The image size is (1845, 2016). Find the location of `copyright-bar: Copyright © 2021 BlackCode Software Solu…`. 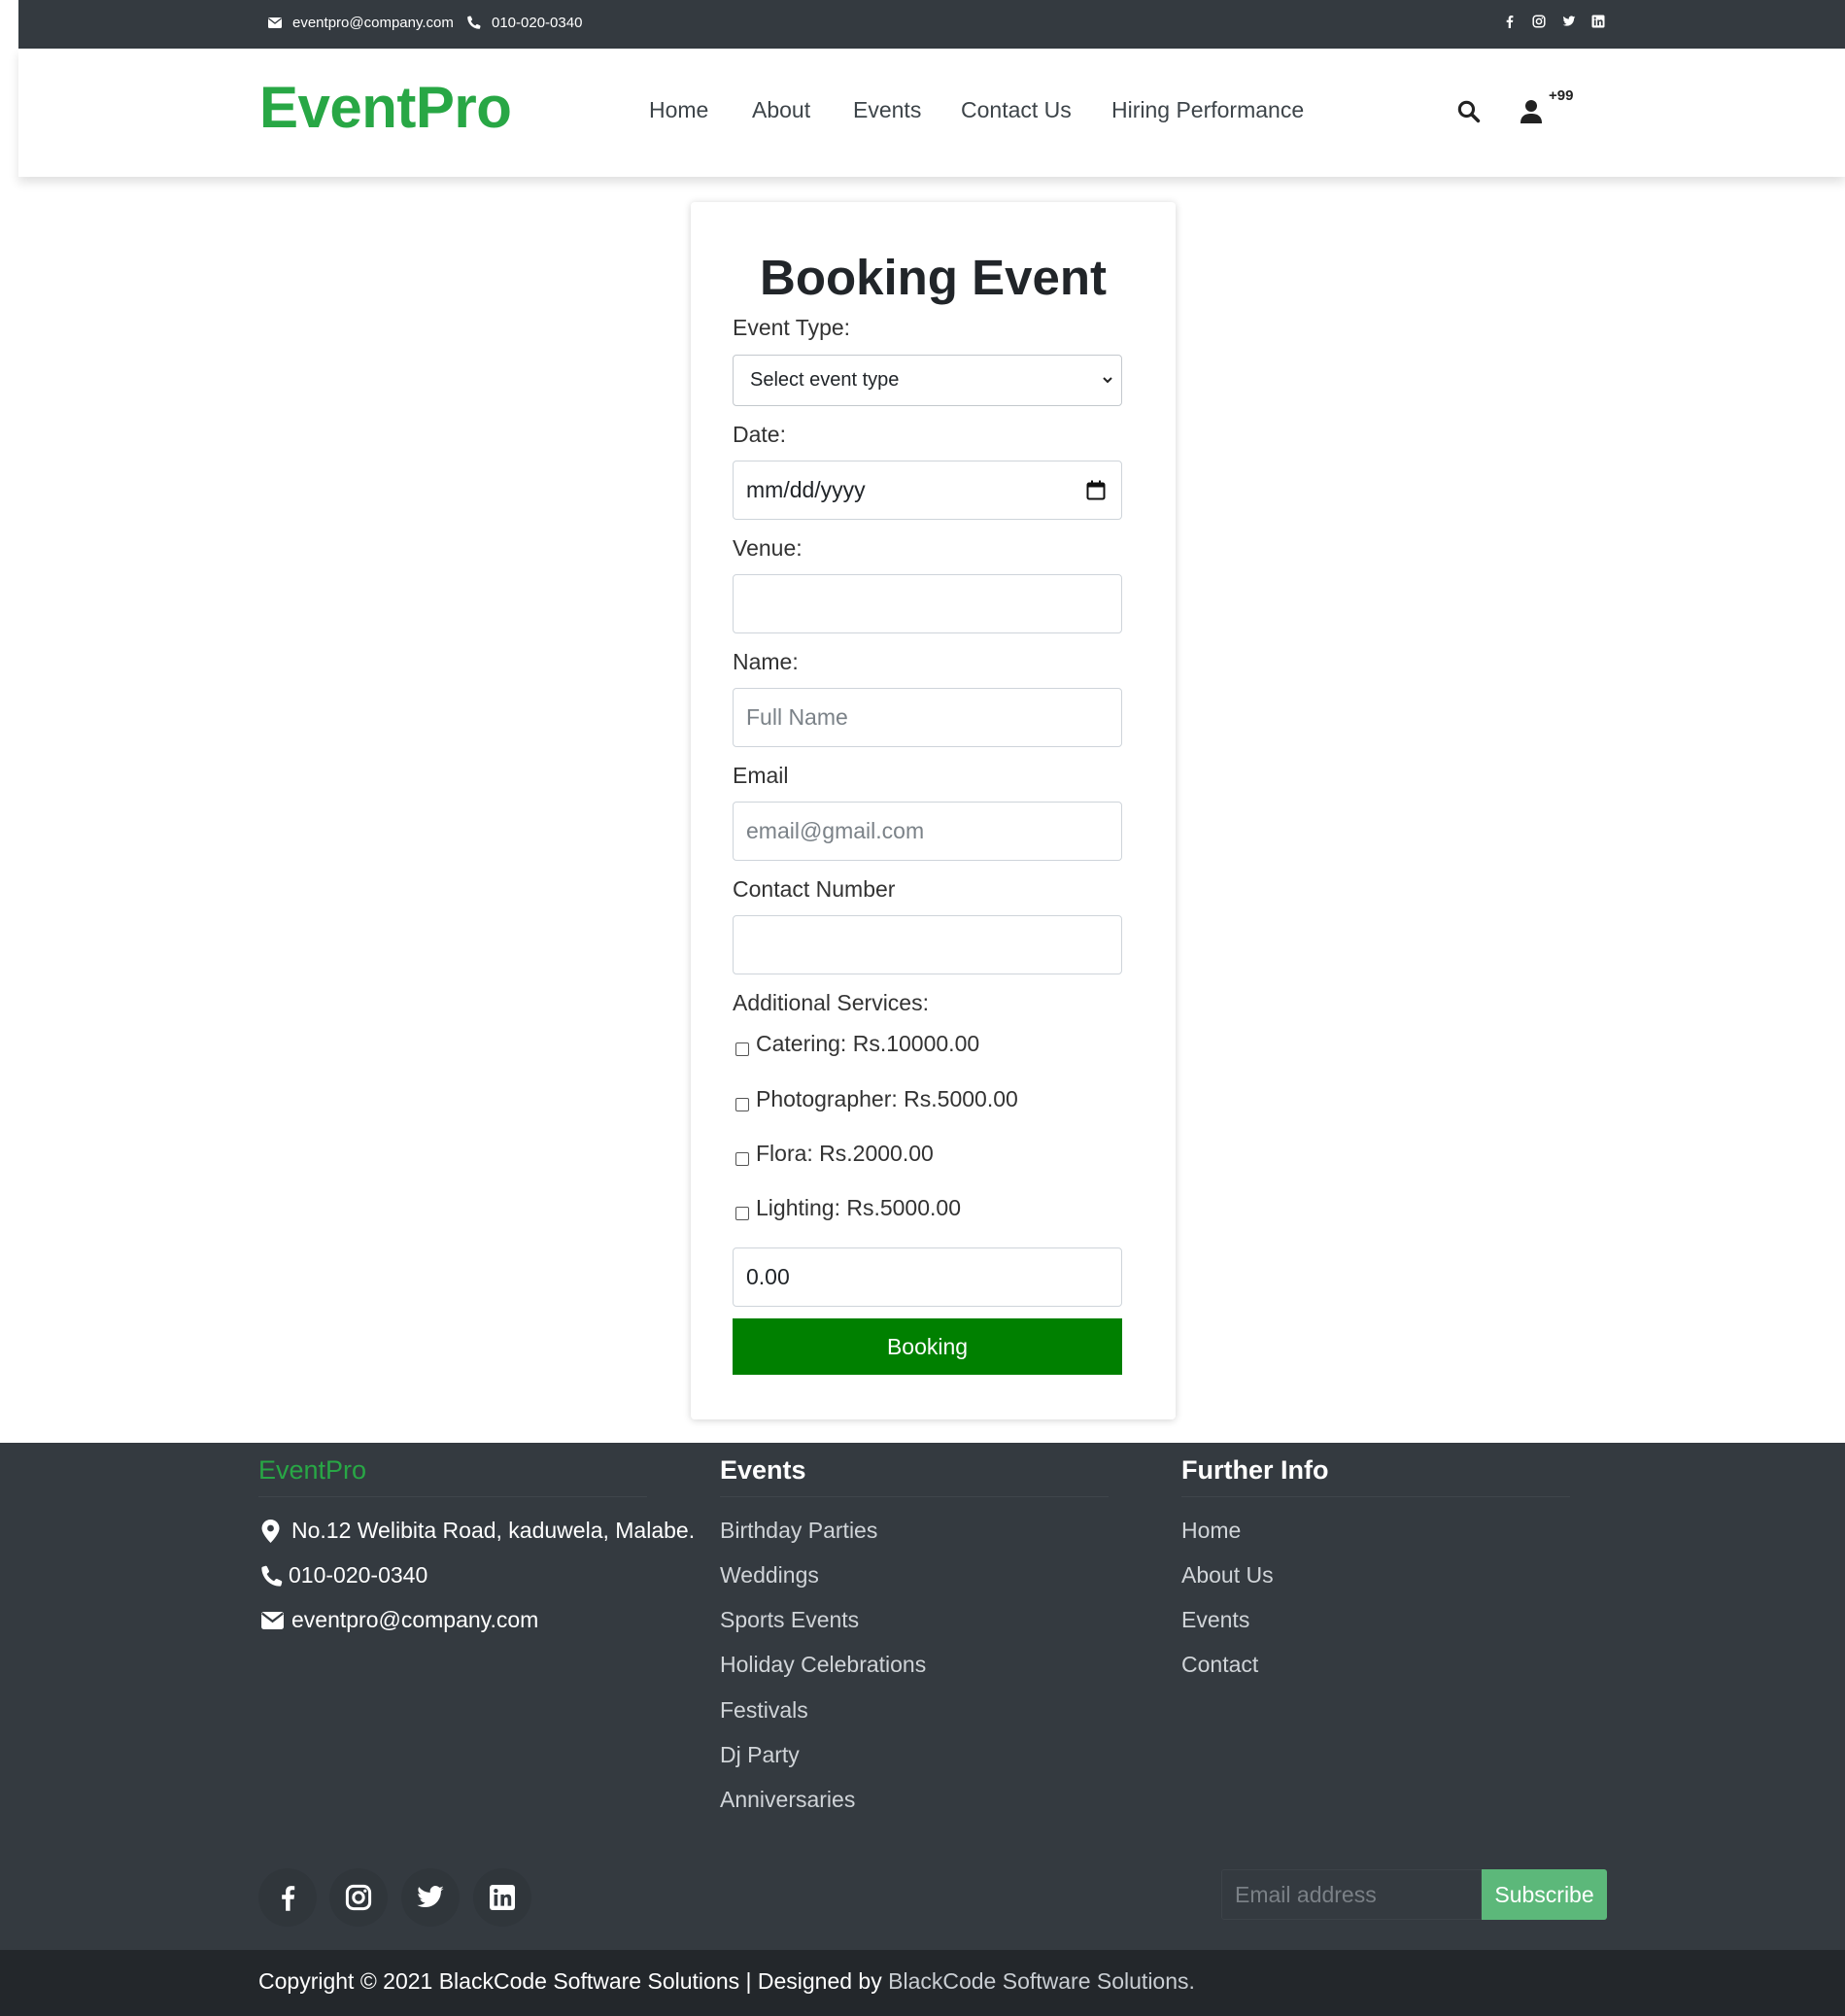

copyright-bar: Copyright © 2021 BlackCode Software Solu… is located at coordinates (922, 1983).